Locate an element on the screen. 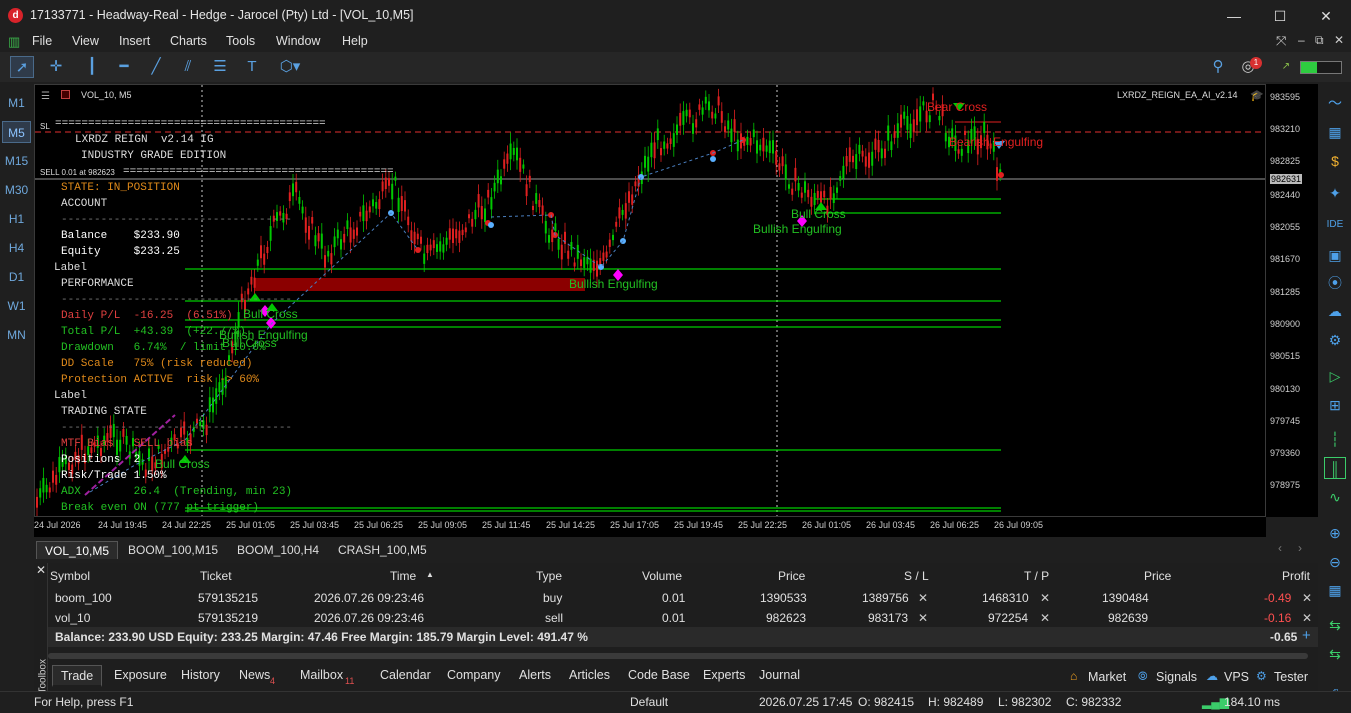  shapes-icon: ⬡▾ is located at coordinates (290, 67).